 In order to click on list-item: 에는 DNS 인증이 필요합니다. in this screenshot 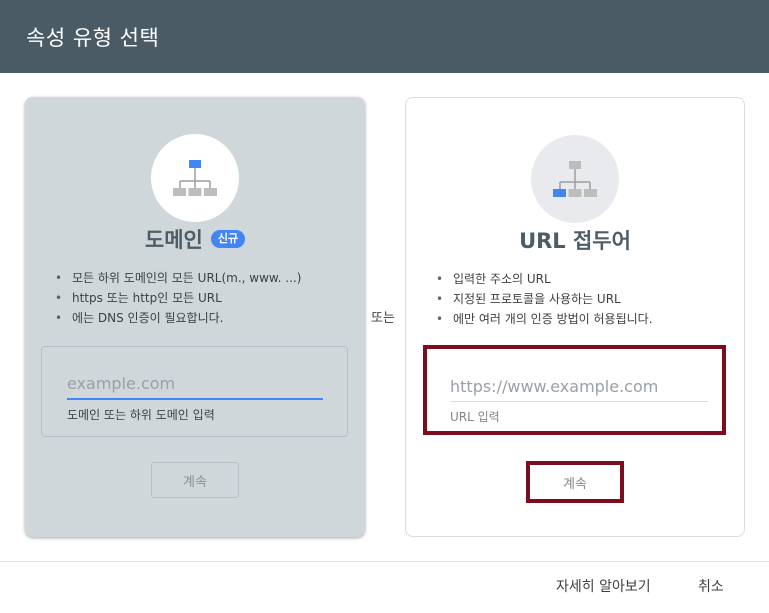, I will do `click(178, 318)`.